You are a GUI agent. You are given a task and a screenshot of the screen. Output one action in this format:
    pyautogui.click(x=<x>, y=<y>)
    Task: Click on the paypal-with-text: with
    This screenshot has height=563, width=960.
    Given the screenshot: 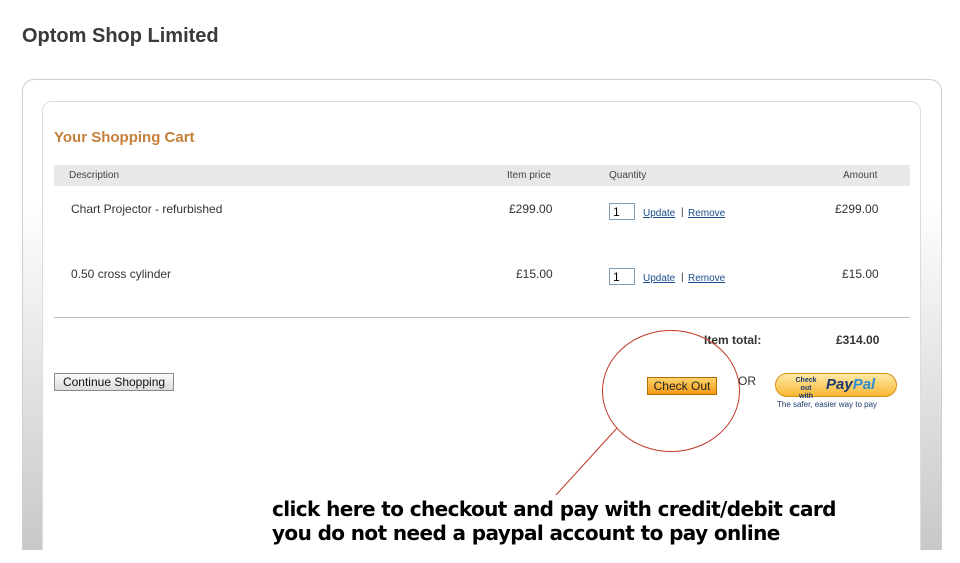 What is the action you would take?
    pyautogui.click(x=806, y=396)
    